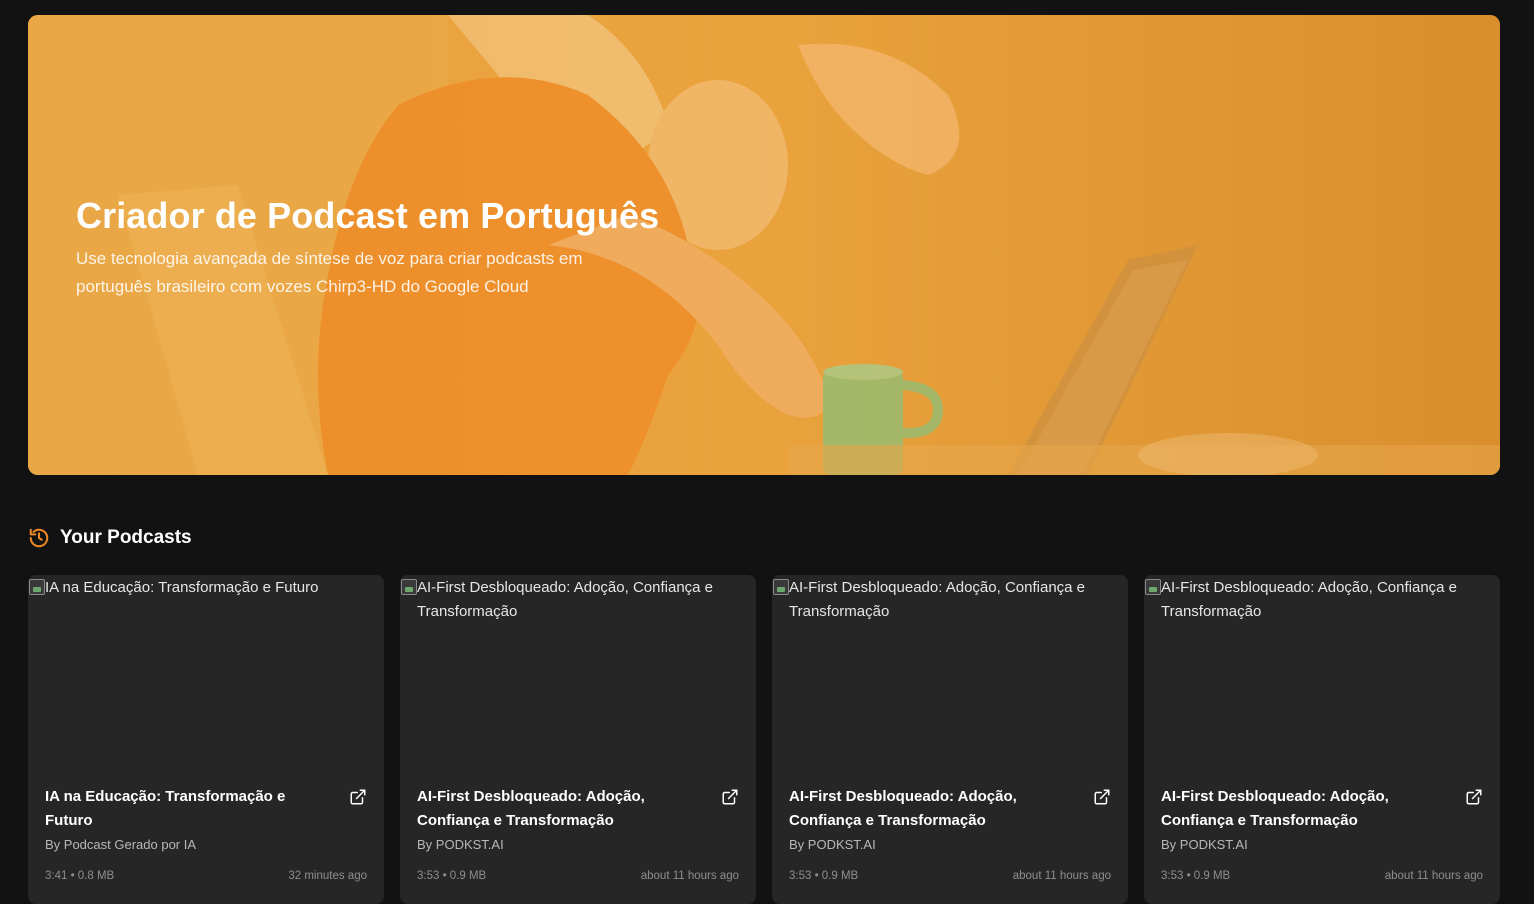 The height and width of the screenshot is (904, 1534). Describe the element at coordinates (80, 876) in the screenshot. I see `podcast-duration-size: 3:41 • 0.8 MB` at that location.